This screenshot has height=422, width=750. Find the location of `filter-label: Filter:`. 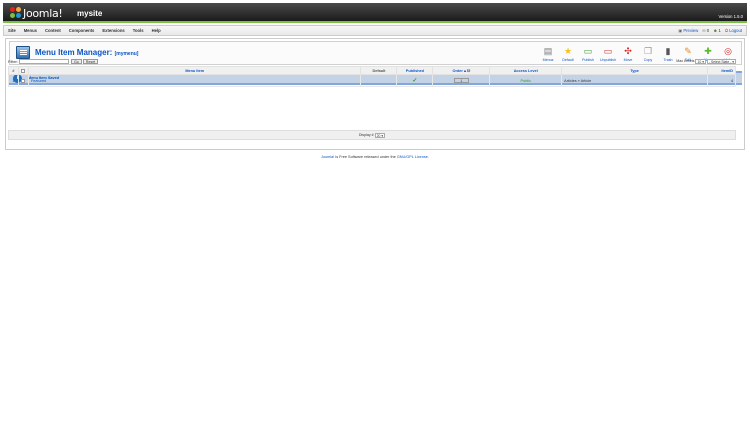

filter-label: Filter: is located at coordinates (13, 61).